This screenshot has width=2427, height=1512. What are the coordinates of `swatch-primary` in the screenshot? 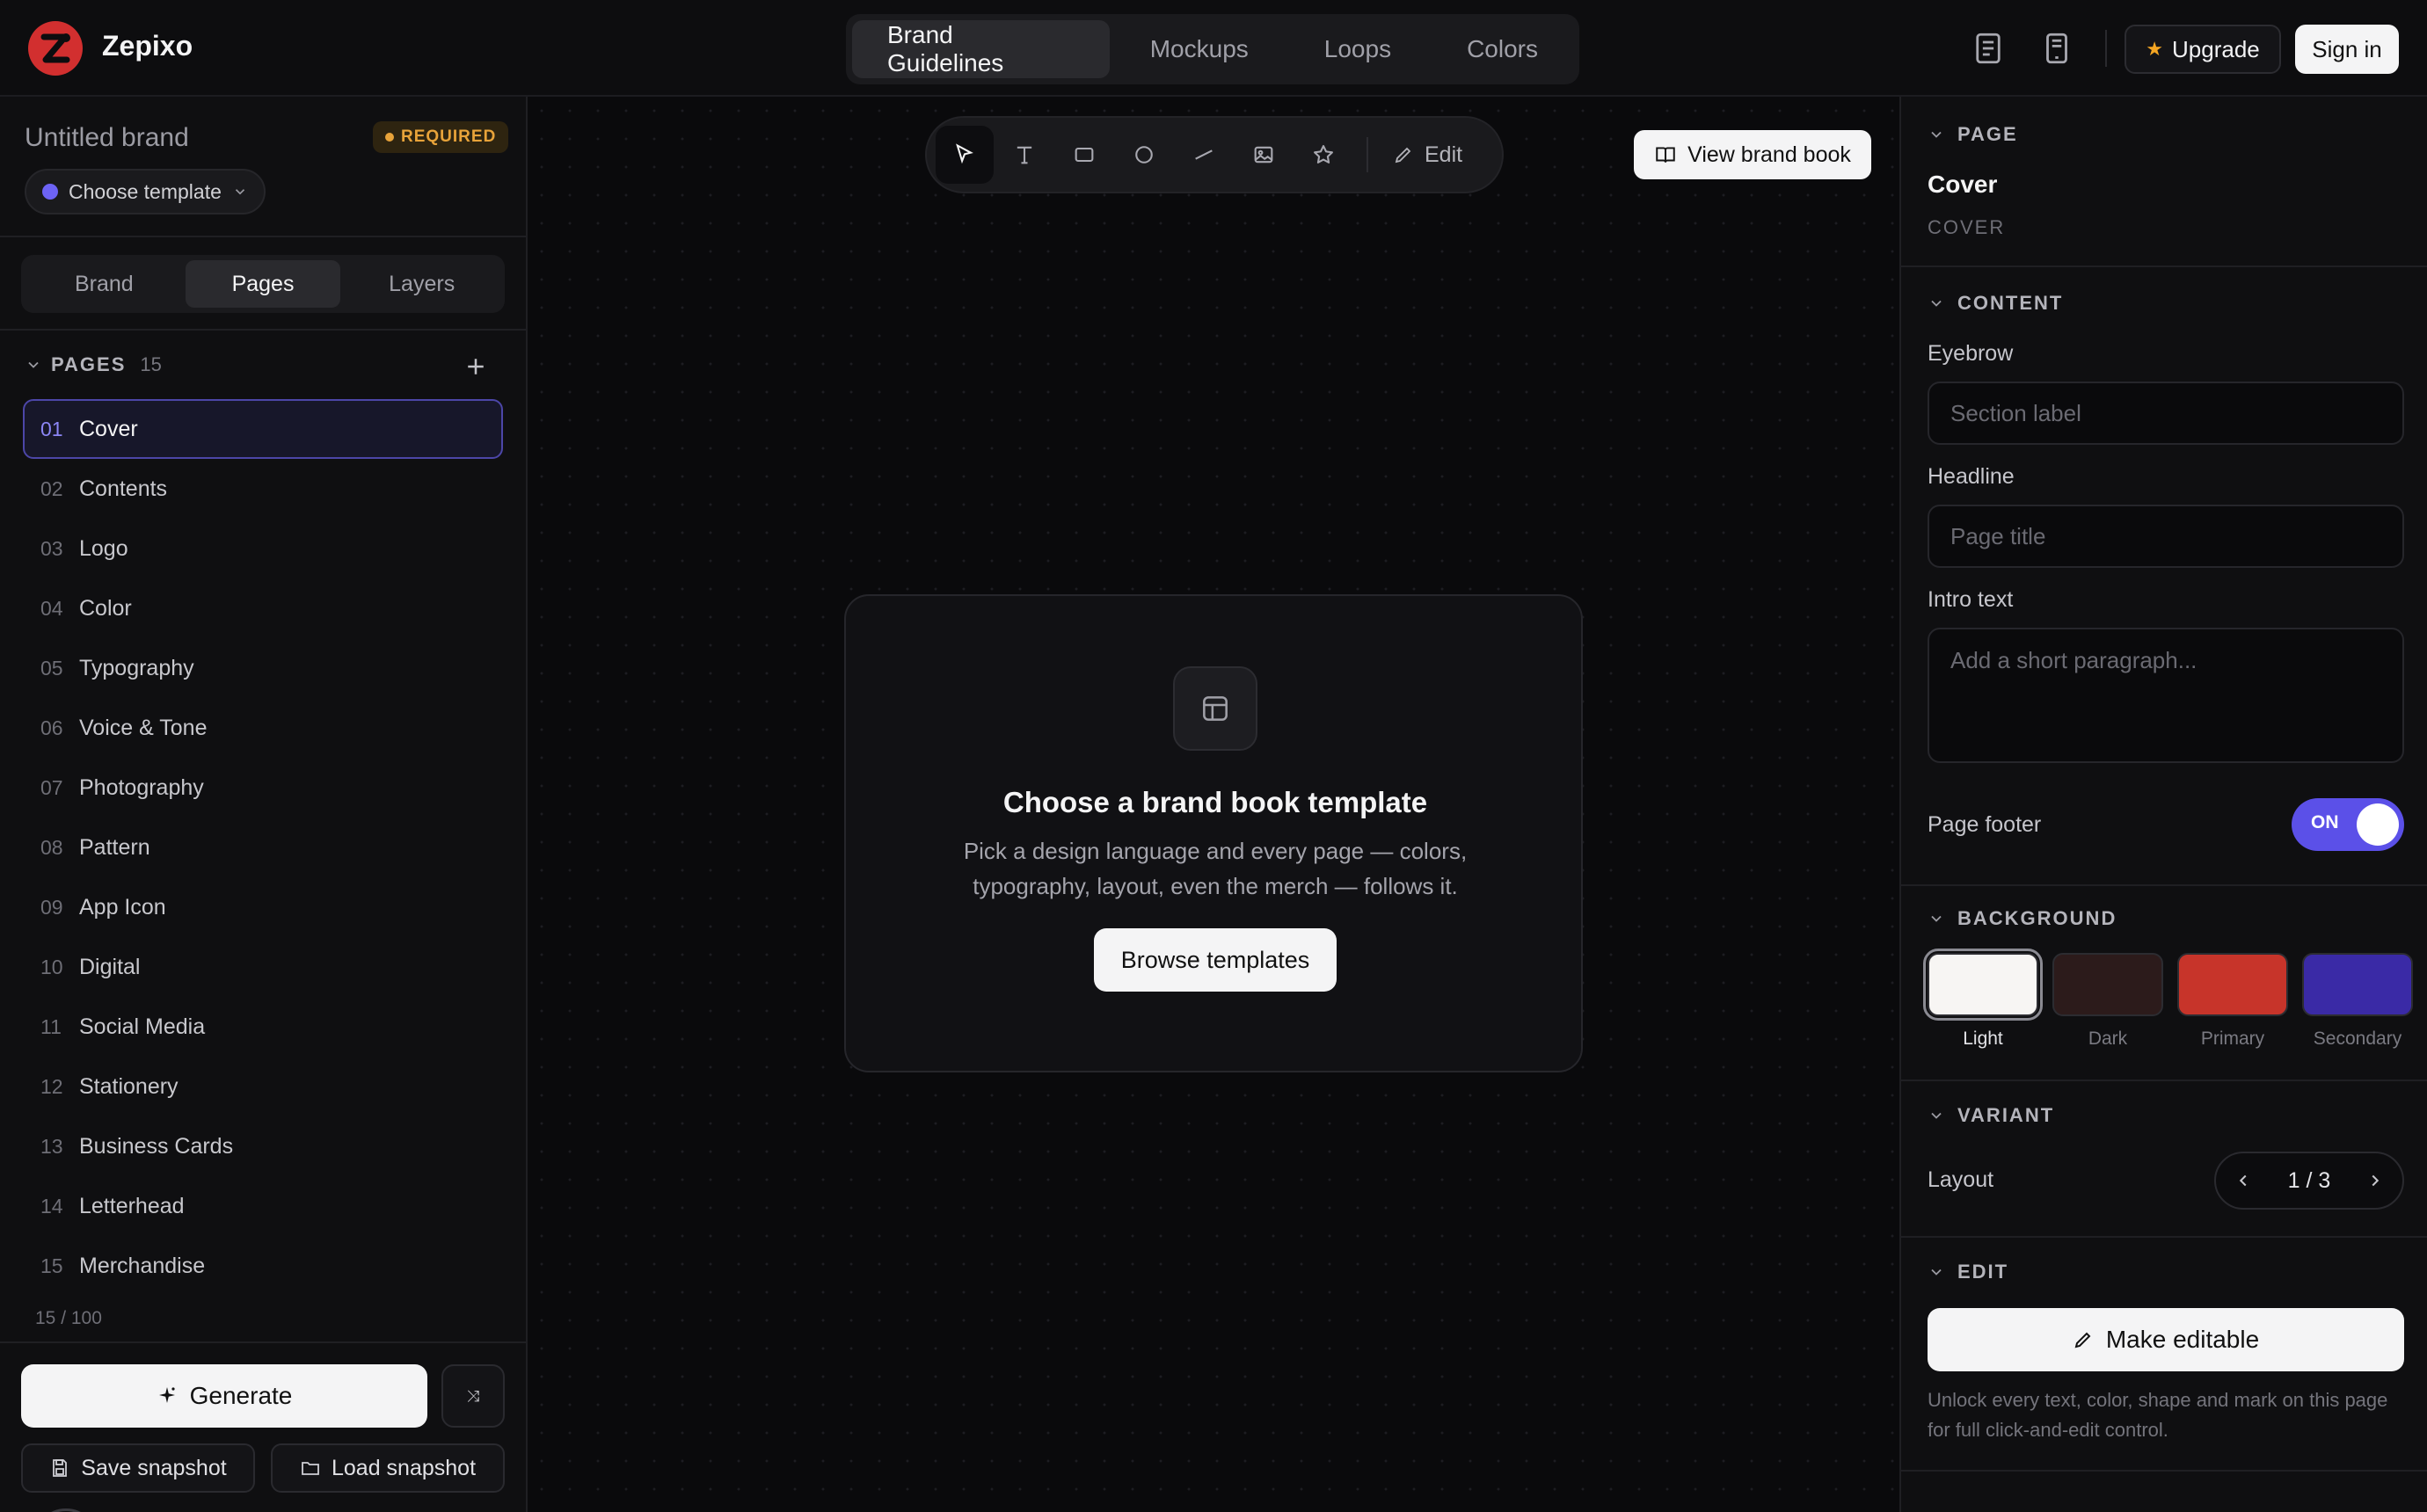 It's located at (2232, 985).